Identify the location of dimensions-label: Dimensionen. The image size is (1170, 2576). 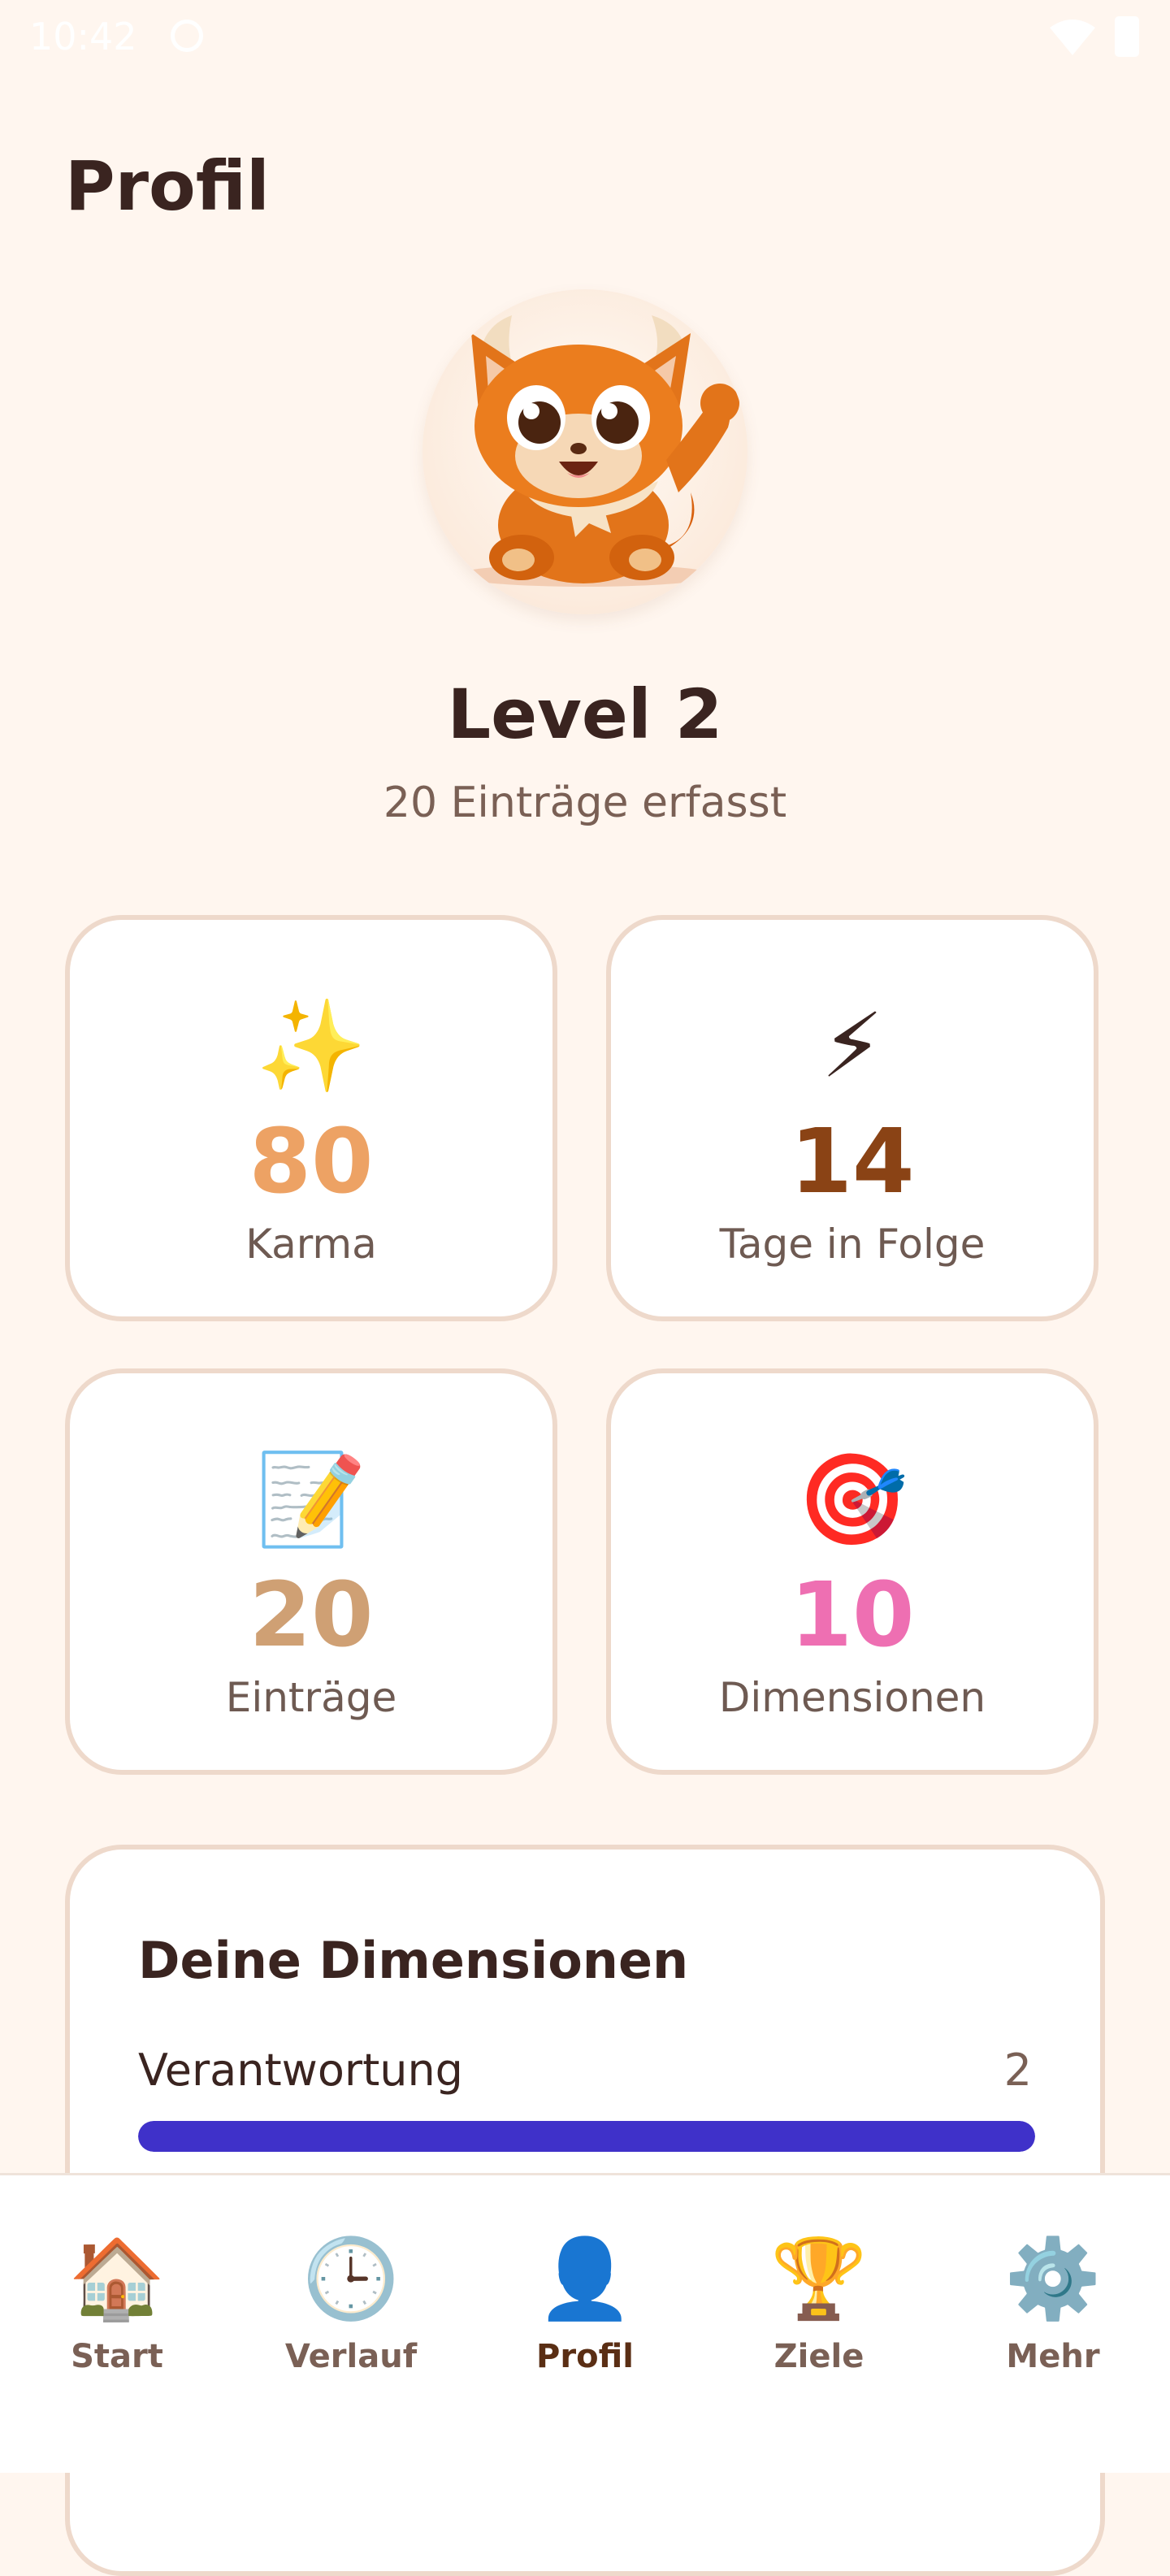
(852, 1698).